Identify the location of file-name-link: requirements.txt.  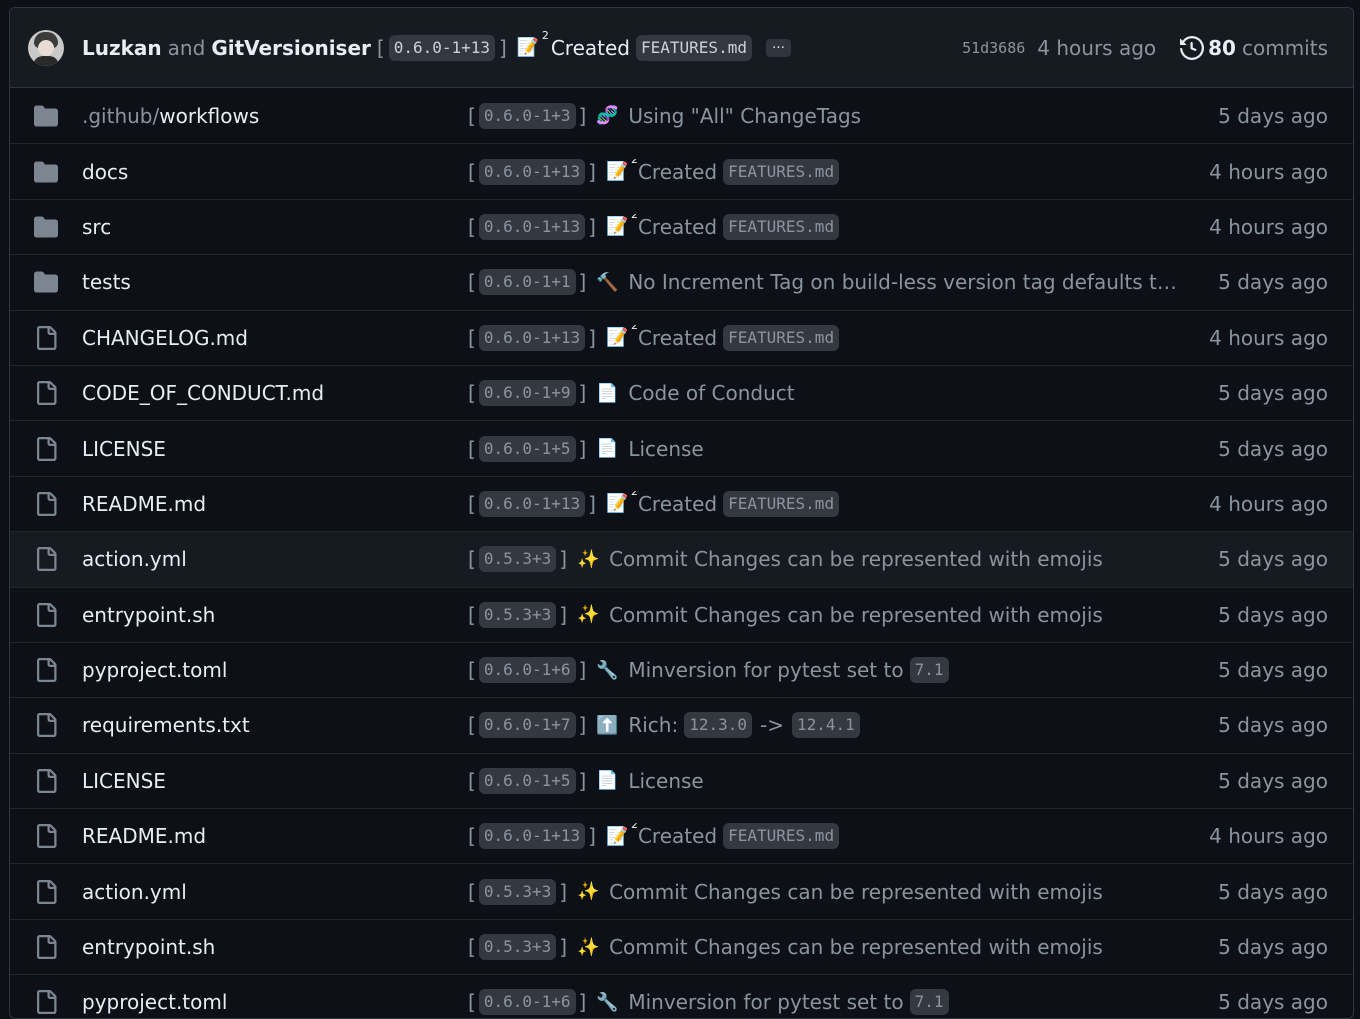
(275, 725).